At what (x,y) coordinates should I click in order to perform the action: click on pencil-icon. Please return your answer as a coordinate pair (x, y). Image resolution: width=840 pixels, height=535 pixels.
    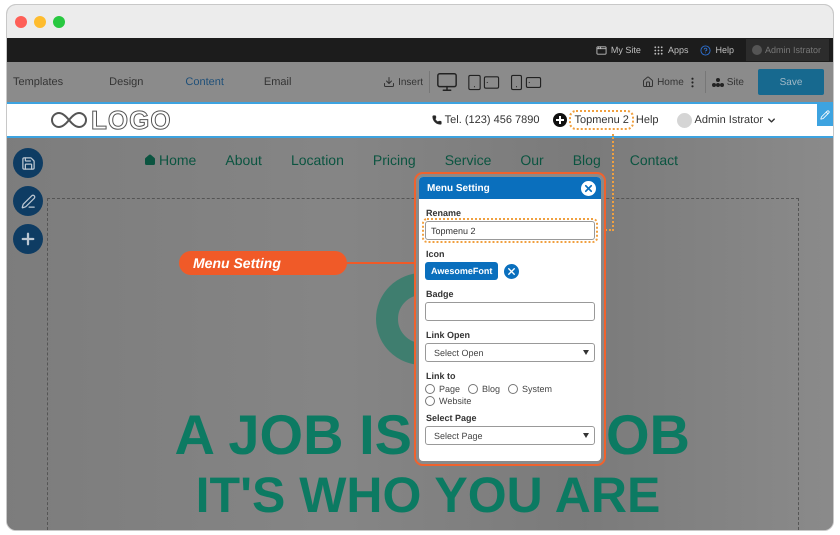
    Looking at the image, I should click on (825, 115).